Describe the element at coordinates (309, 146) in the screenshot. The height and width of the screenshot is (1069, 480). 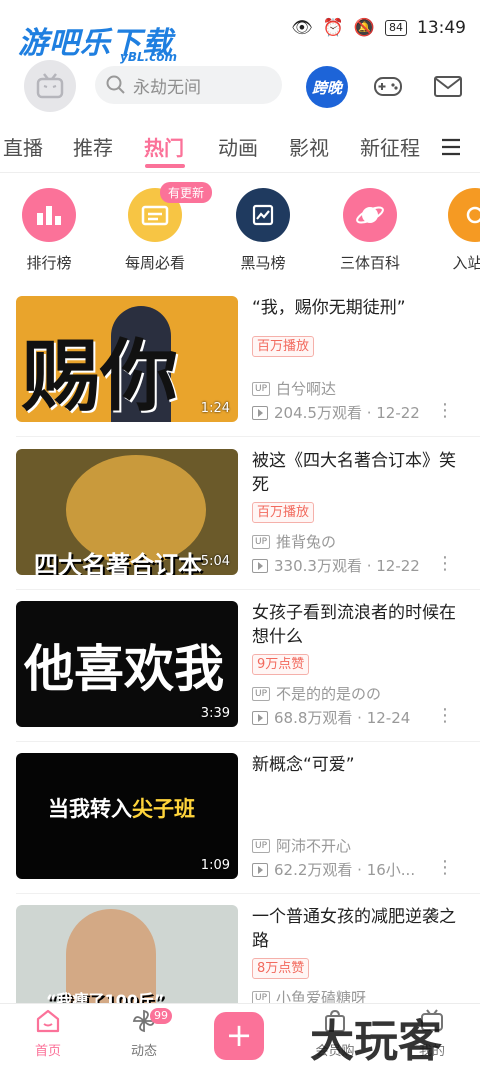
I see `tab-film: 影视` at that location.